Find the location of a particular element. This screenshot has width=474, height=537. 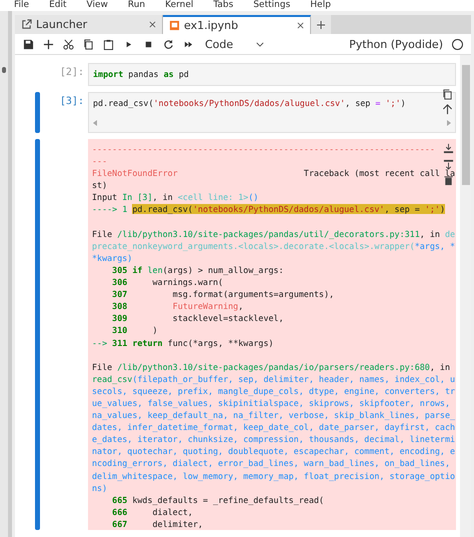

traceback-line: 309 stacklevel=stacklevel, is located at coordinates (197, 318).